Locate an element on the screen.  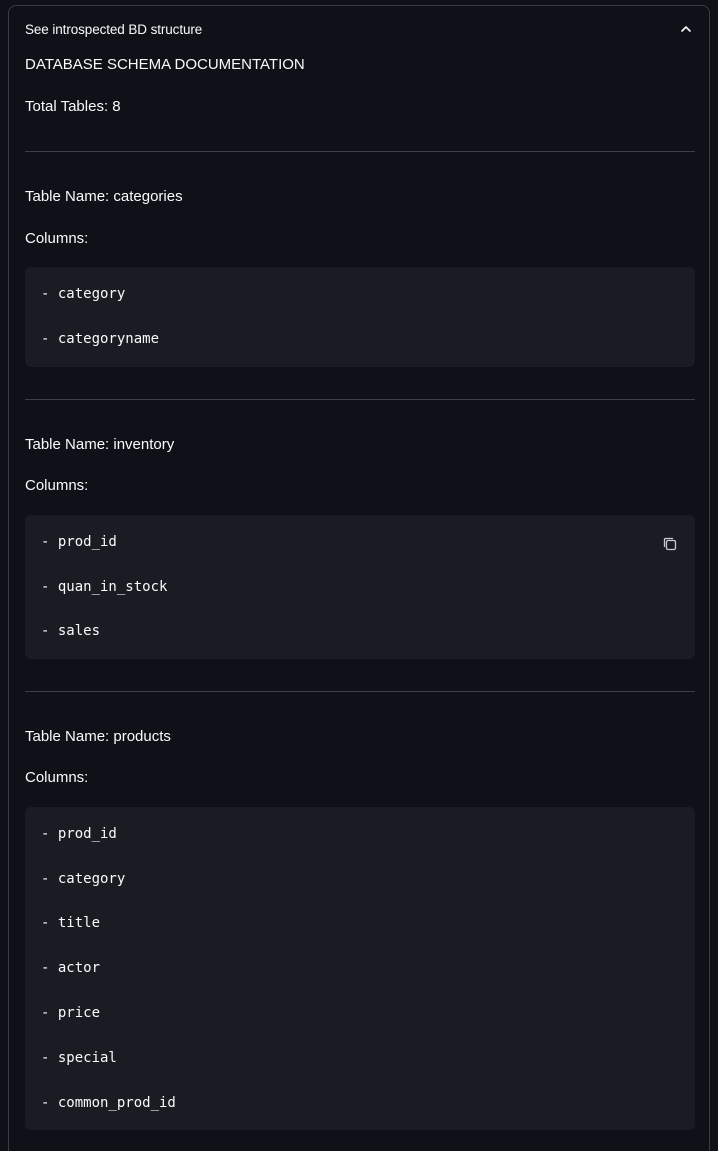
copy-icon is located at coordinates (670, 544).